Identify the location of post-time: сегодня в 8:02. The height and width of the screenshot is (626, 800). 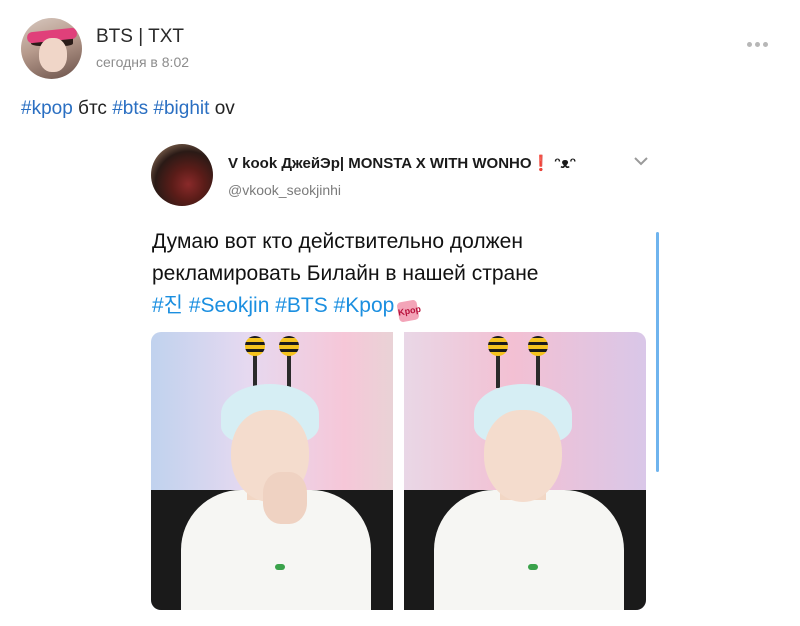
(142, 62).